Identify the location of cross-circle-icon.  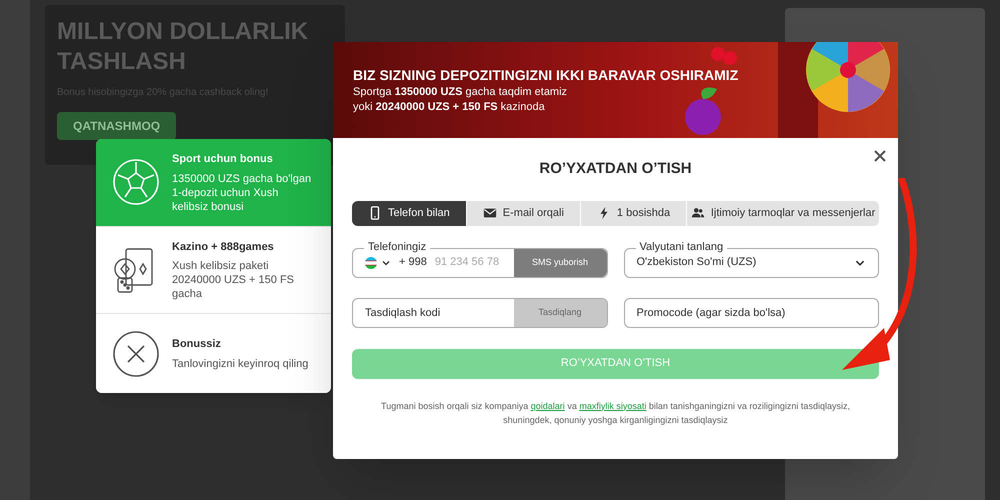
(136, 354).